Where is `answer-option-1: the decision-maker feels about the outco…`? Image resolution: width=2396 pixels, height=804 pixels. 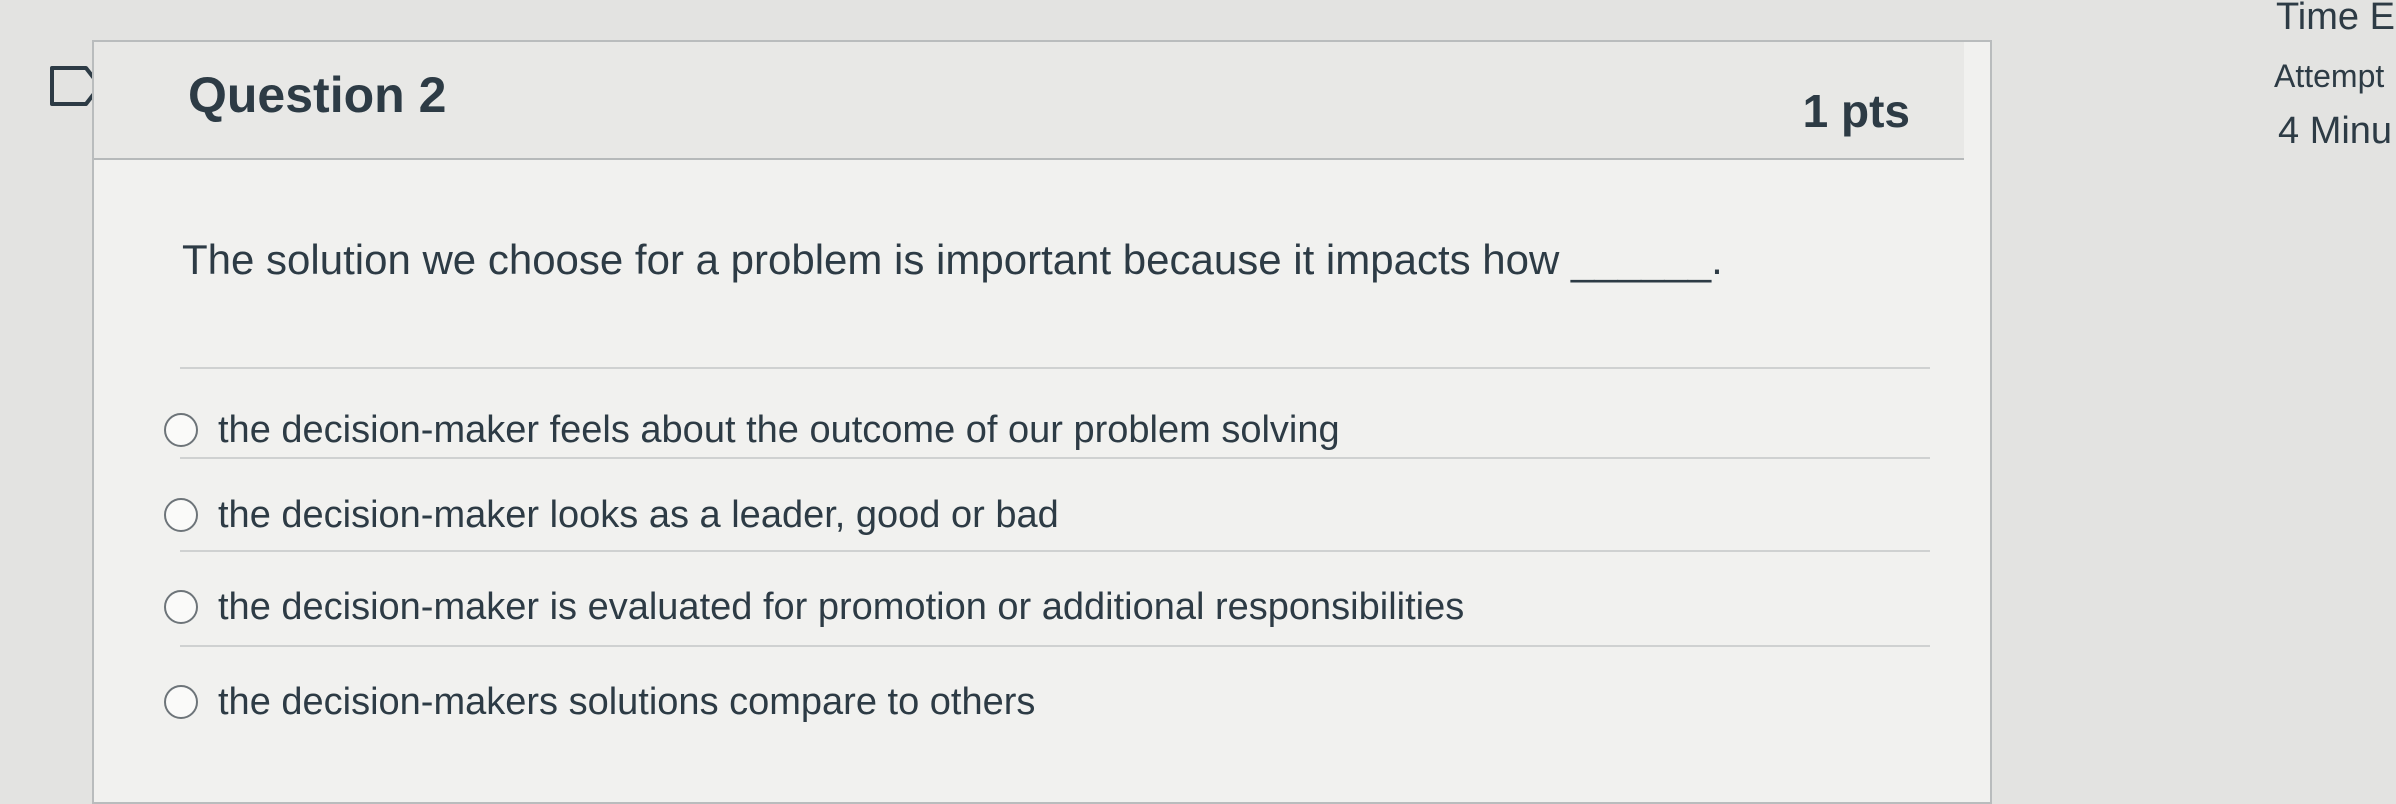 answer-option-1: the decision-maker feels about the outco… is located at coordinates (752, 430).